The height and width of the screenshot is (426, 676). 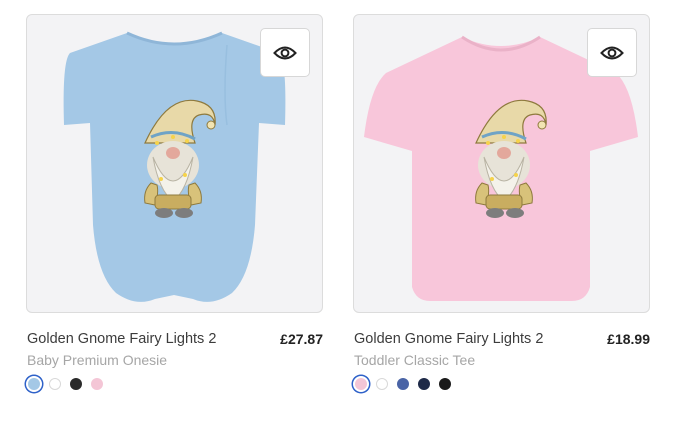 I want to click on product-subtitle: Baby Premium Onesie, so click(x=97, y=360).